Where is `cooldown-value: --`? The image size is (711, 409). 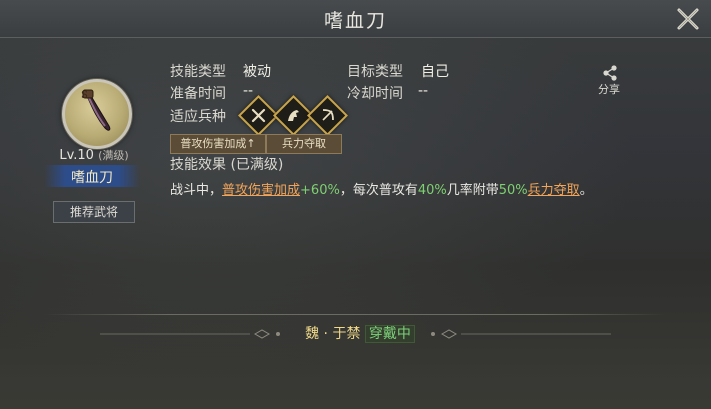 cooldown-value: -- is located at coordinates (423, 91).